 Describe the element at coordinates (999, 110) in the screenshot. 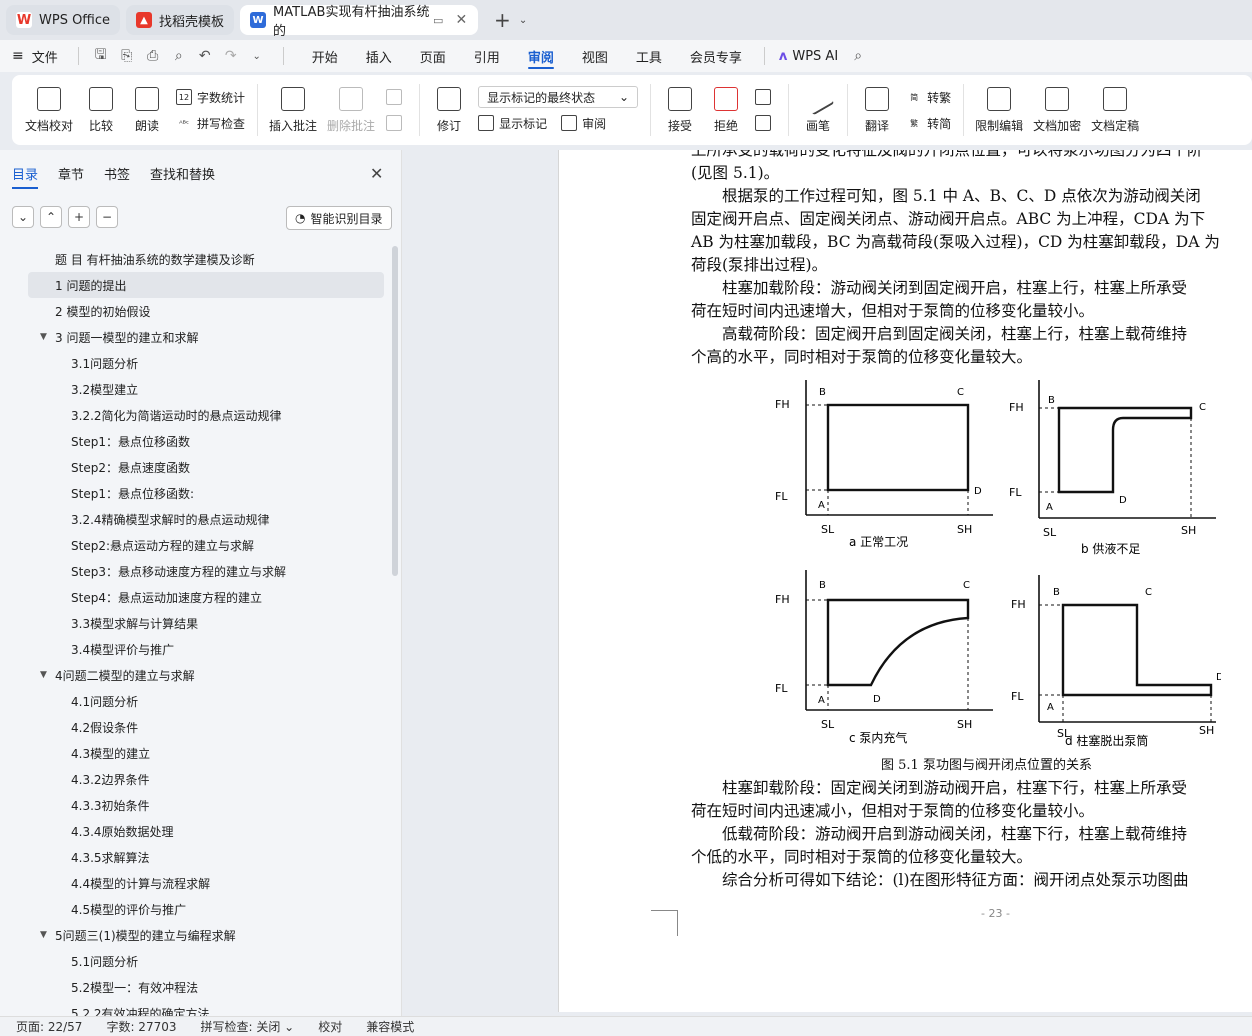

I see `restrict-edit-button: 限制编辑` at that location.